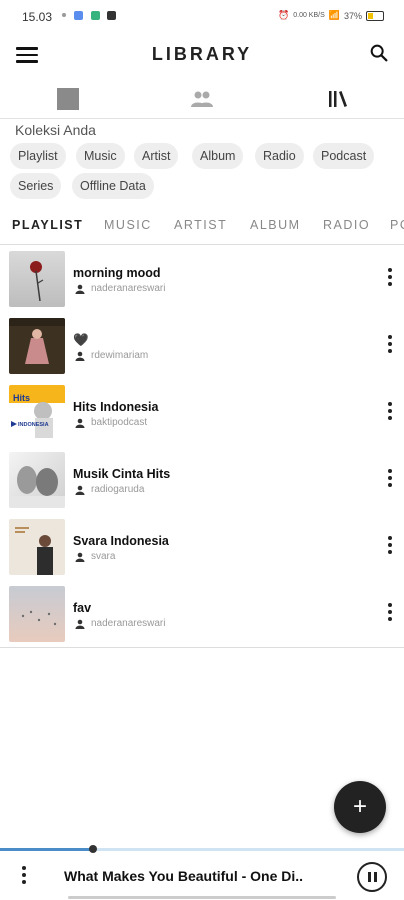  Describe the element at coordinates (218, 156) in the screenshot. I see `chip-album: Album` at that location.